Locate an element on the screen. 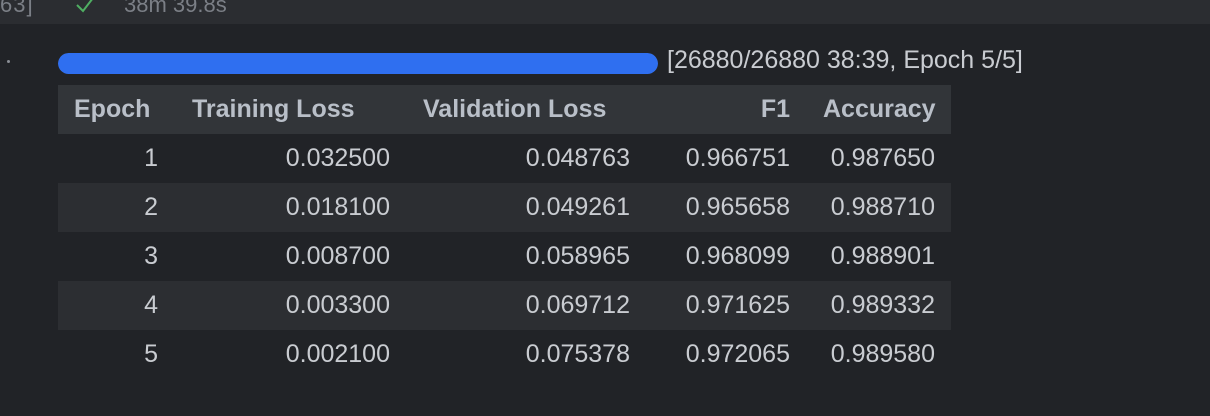 This screenshot has height=416, width=1210. table-cell-epoch: 3 is located at coordinates (151, 256).